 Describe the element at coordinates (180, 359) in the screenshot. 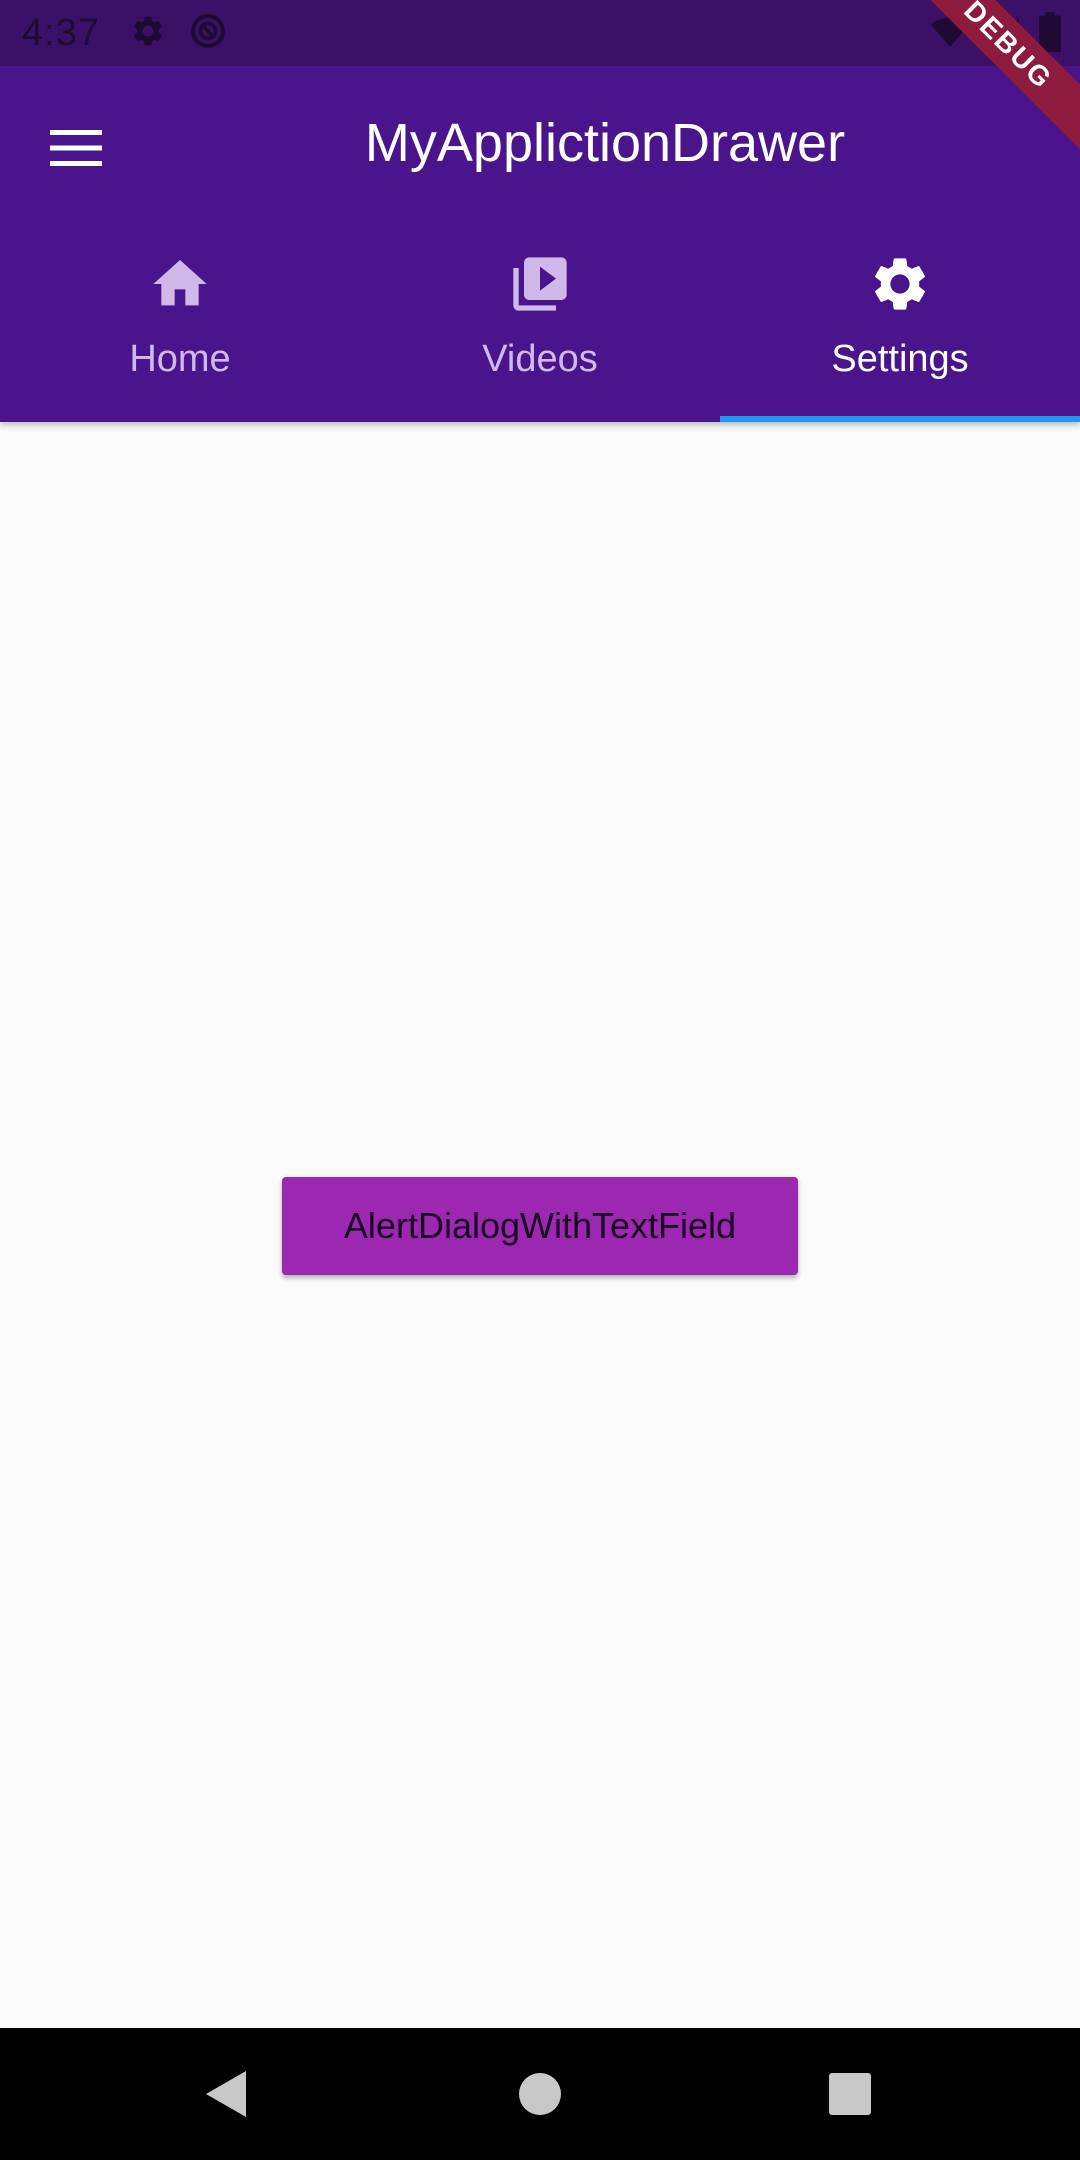

I see `tab-label-home: Home` at that location.